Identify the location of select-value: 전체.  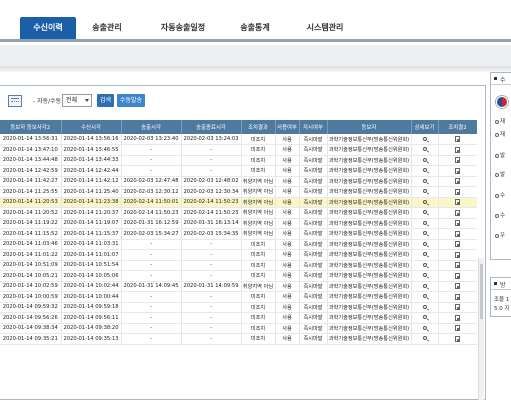
(72, 100).